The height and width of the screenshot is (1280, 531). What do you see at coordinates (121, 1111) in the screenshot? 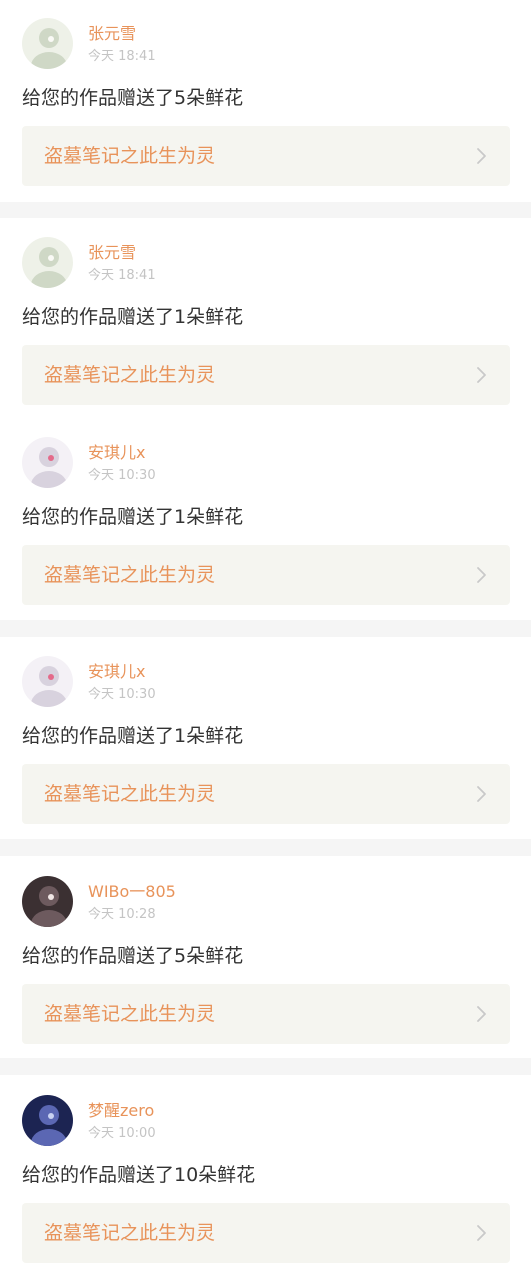
I see `username: 梦醒zero` at bounding box center [121, 1111].